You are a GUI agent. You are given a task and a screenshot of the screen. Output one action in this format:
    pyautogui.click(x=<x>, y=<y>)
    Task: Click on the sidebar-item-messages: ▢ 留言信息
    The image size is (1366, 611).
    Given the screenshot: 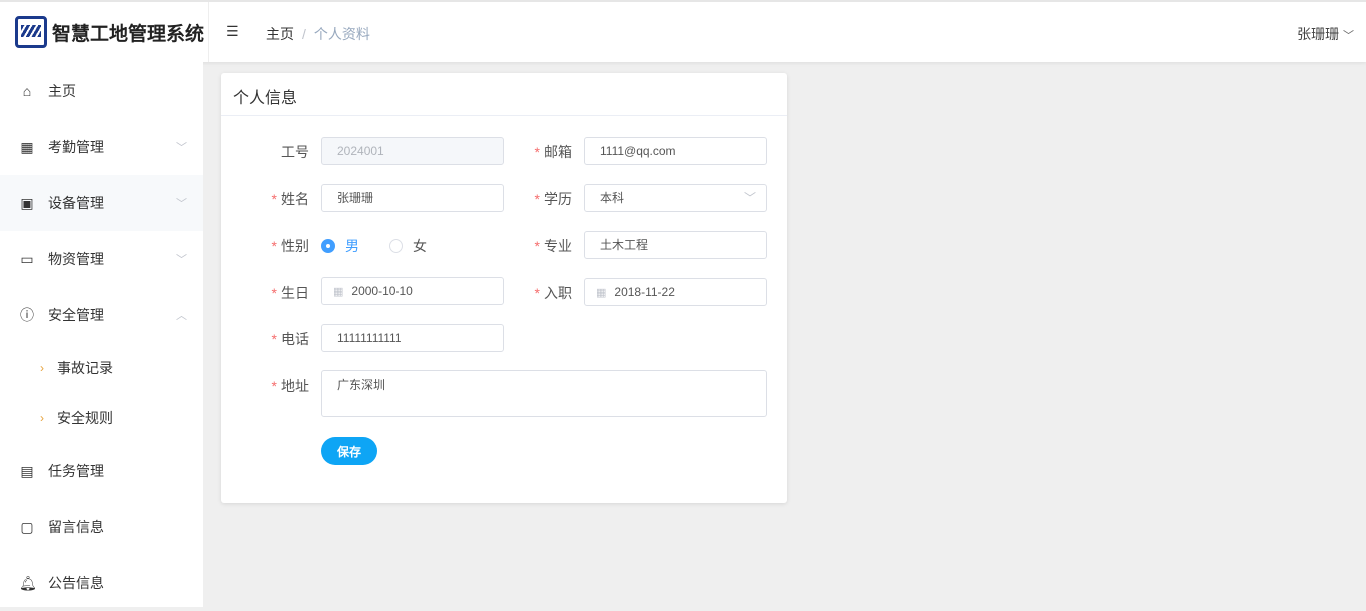 What is the action you would take?
    pyautogui.click(x=101, y=527)
    